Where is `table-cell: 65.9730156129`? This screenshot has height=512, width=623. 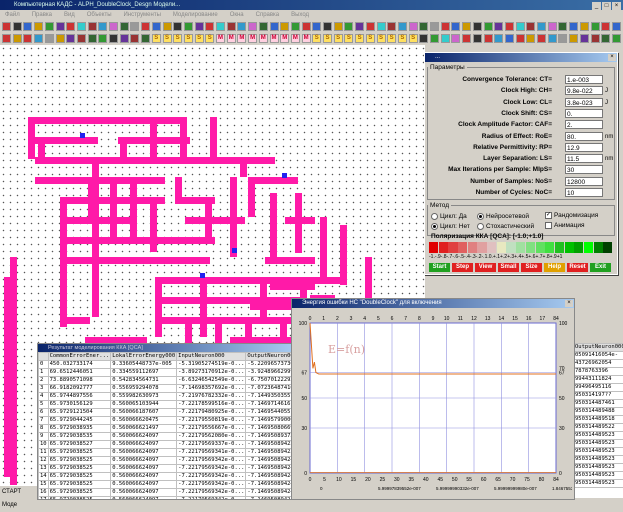 table-cell: 65.9730156129 is located at coordinates (79, 405).